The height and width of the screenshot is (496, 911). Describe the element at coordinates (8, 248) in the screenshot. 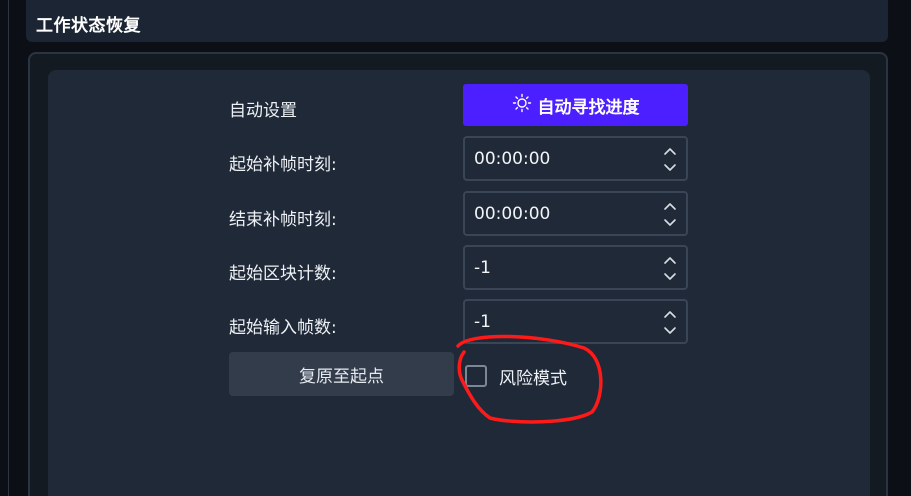

I see `window-edge` at that location.